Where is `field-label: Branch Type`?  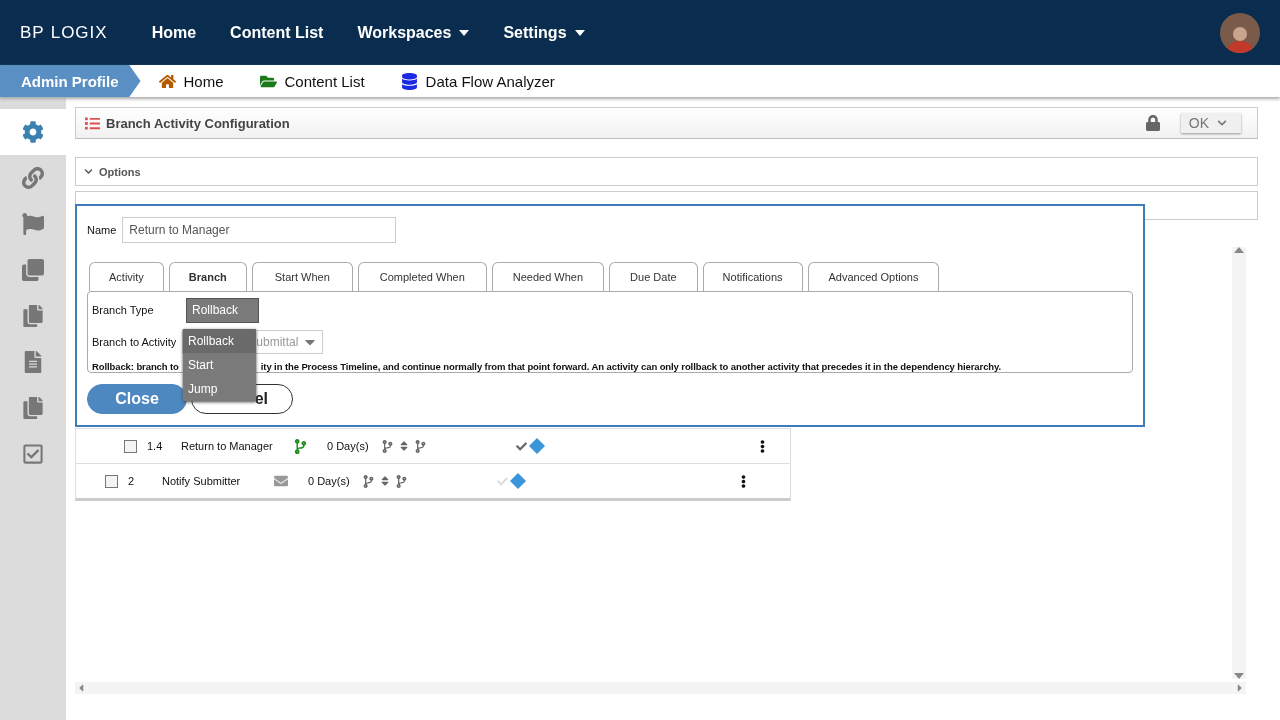
field-label: Branch Type is located at coordinates (123, 310).